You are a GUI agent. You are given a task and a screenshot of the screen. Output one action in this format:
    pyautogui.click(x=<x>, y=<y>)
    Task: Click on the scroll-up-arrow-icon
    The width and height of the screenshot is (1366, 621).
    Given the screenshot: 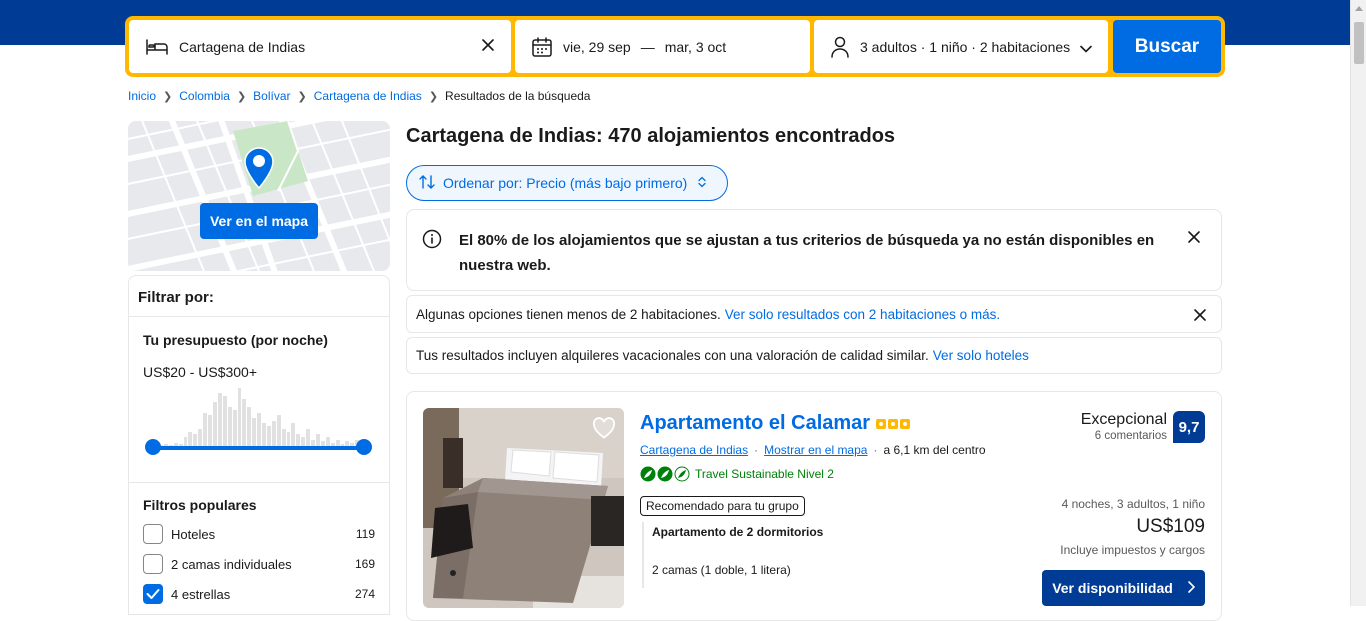 What is the action you would take?
    pyautogui.click(x=1359, y=8)
    